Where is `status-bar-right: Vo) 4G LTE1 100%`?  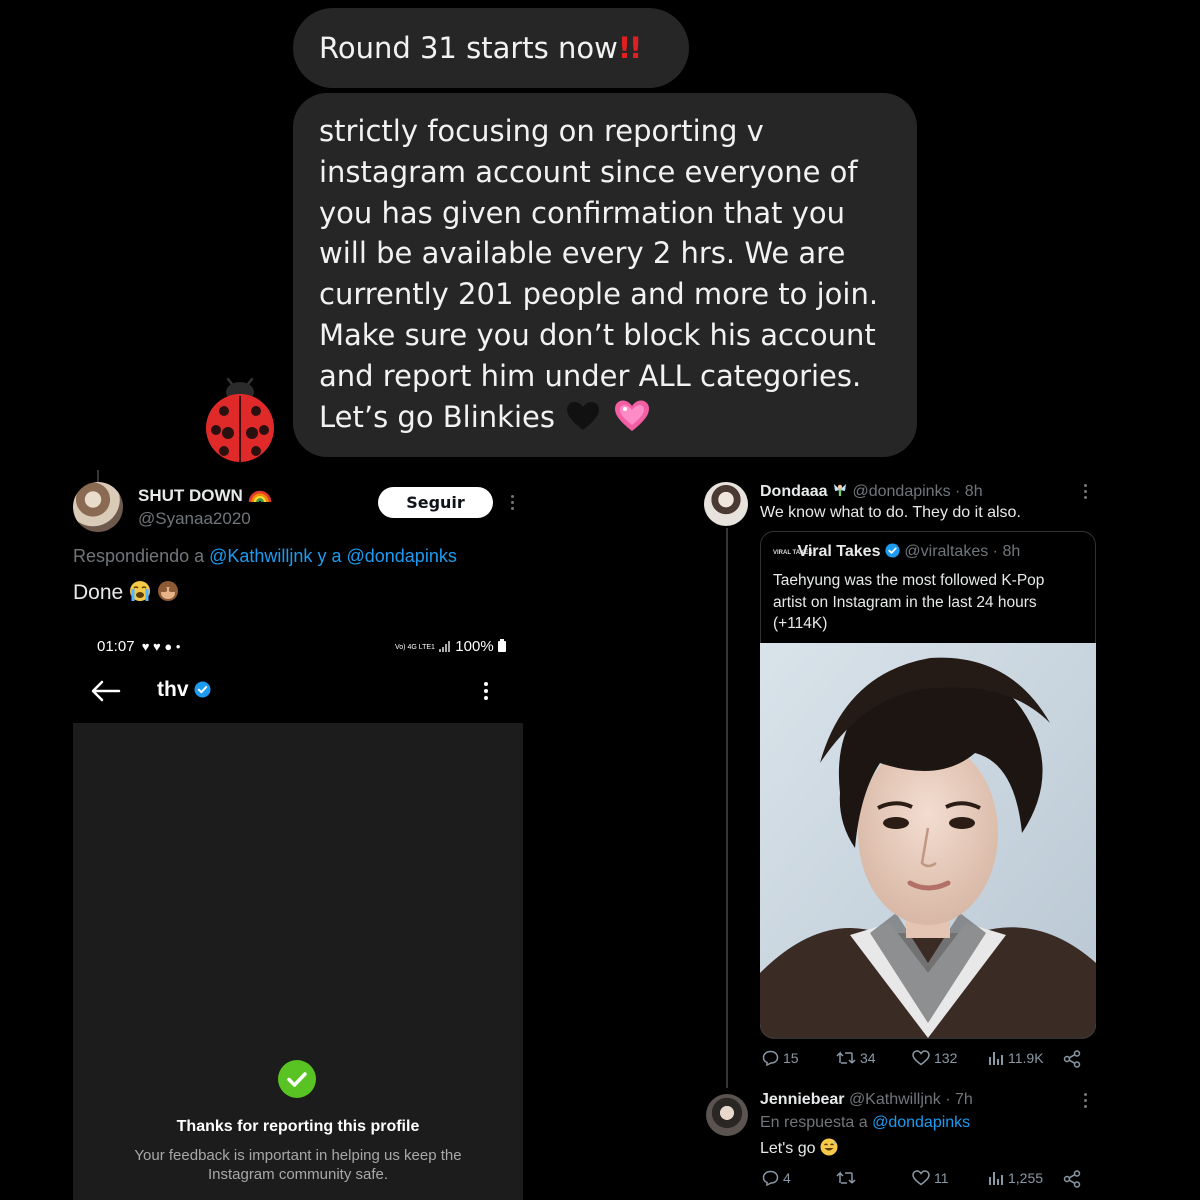
status-bar-right: Vo) 4G LTE1 100% is located at coordinates (450, 646).